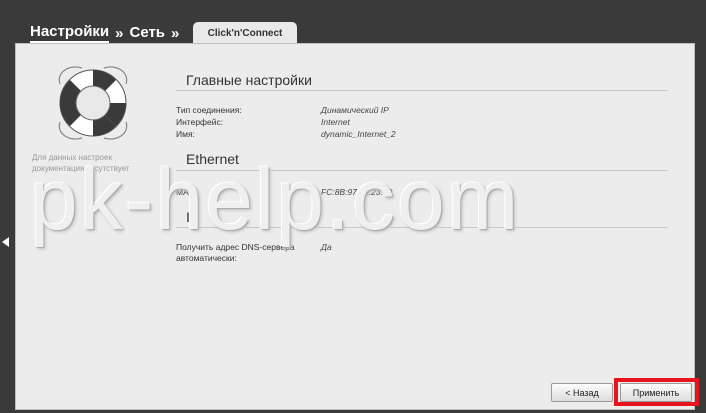 The image size is (706, 413). I want to click on field-value: dynamic_Internet_2, so click(358, 134).